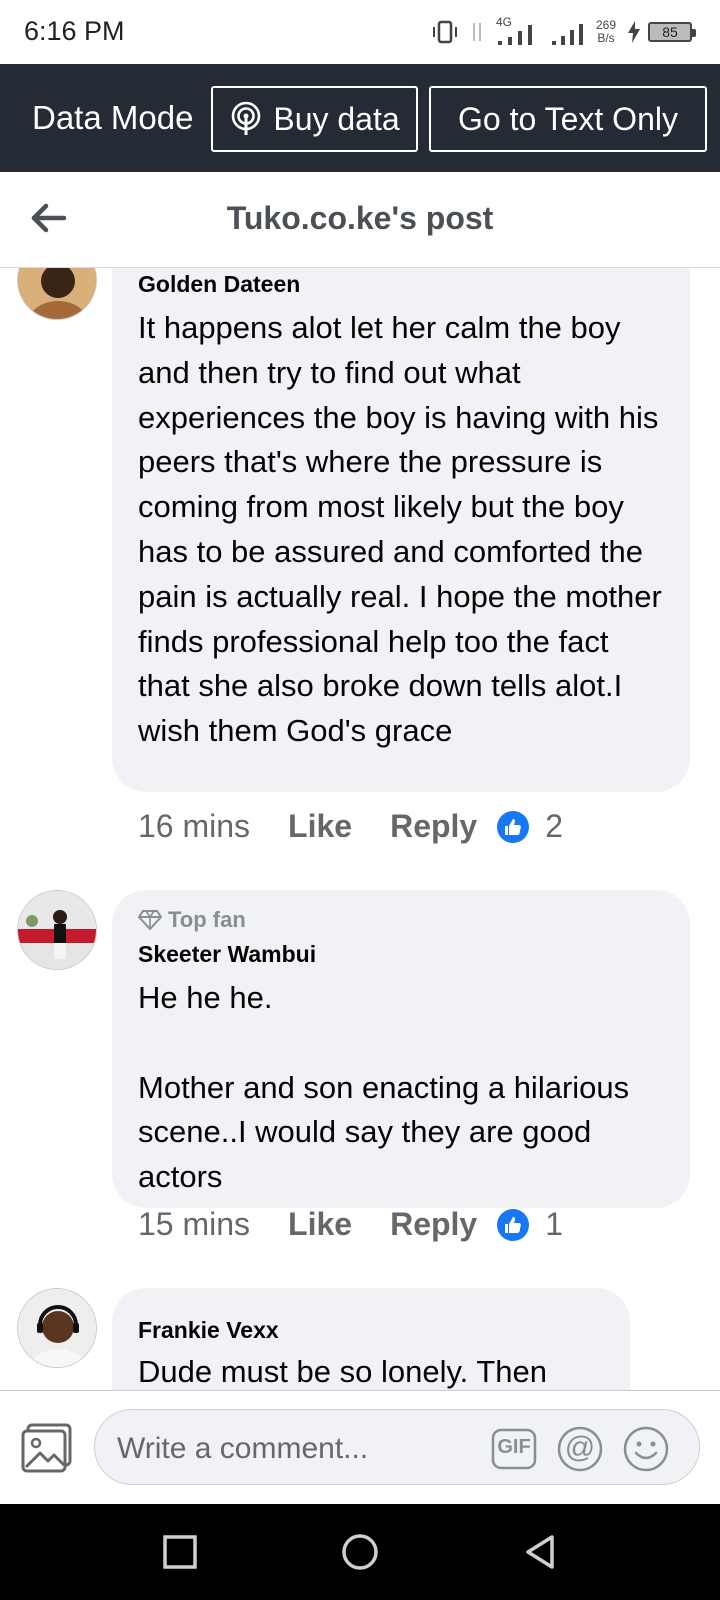 The image size is (720, 1600). I want to click on status-time: 6:16 PM, so click(74, 31).